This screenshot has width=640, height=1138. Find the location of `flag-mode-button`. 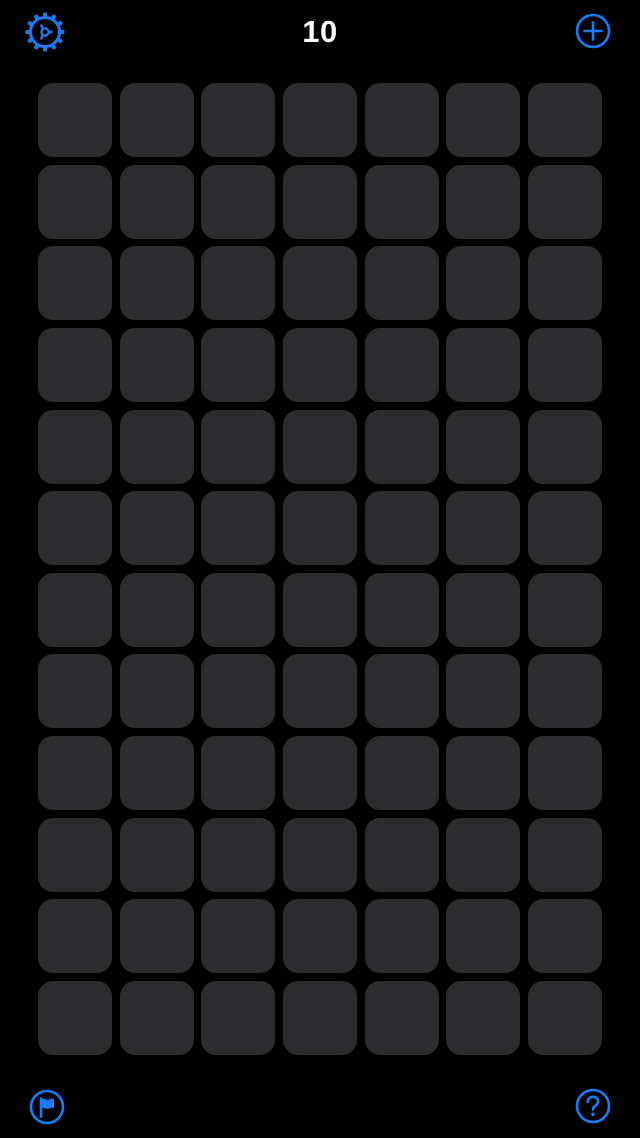

flag-mode-button is located at coordinates (47, 1107).